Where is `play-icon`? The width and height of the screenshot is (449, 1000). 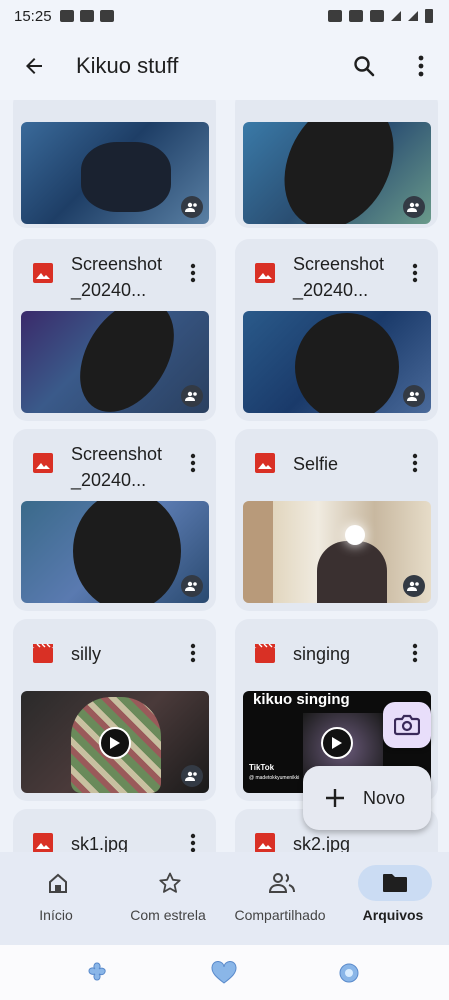 play-icon is located at coordinates (337, 743).